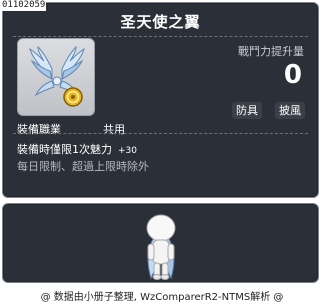 The height and width of the screenshot is (308, 324). I want to click on item-icon-frame, so click(56, 77).